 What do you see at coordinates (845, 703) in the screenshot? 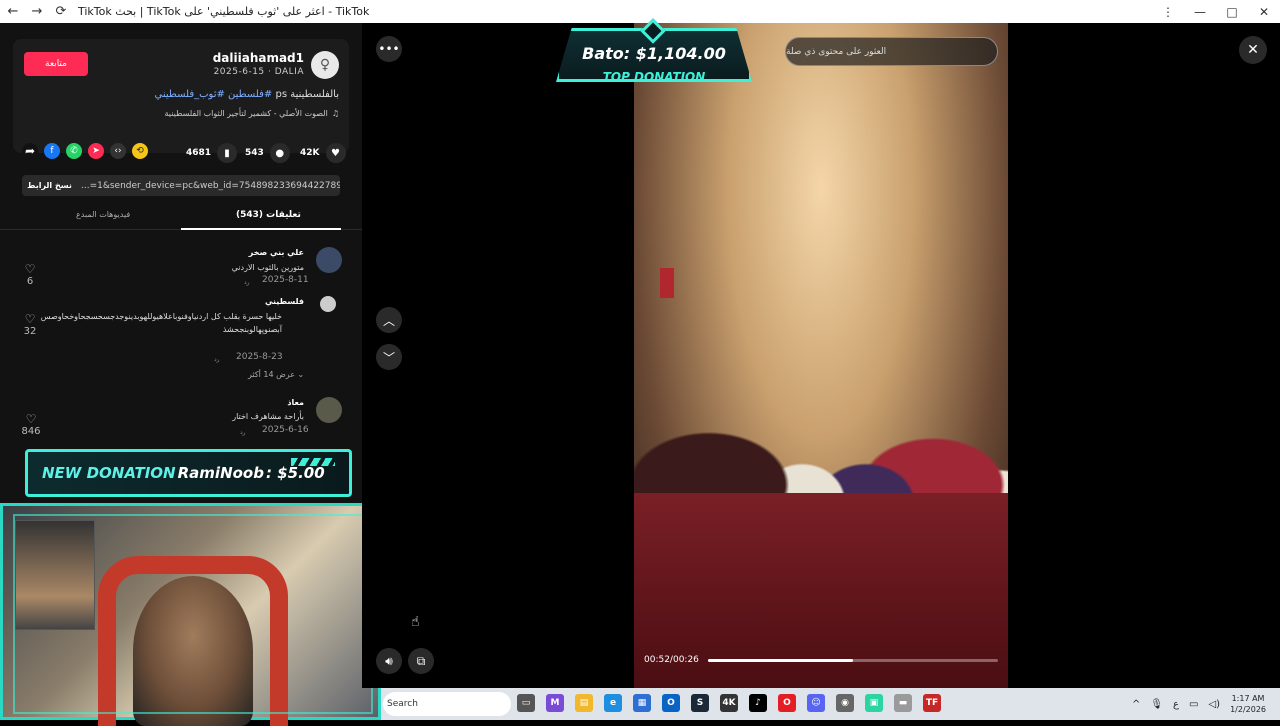
I see `obs-icon: ◉` at bounding box center [845, 703].